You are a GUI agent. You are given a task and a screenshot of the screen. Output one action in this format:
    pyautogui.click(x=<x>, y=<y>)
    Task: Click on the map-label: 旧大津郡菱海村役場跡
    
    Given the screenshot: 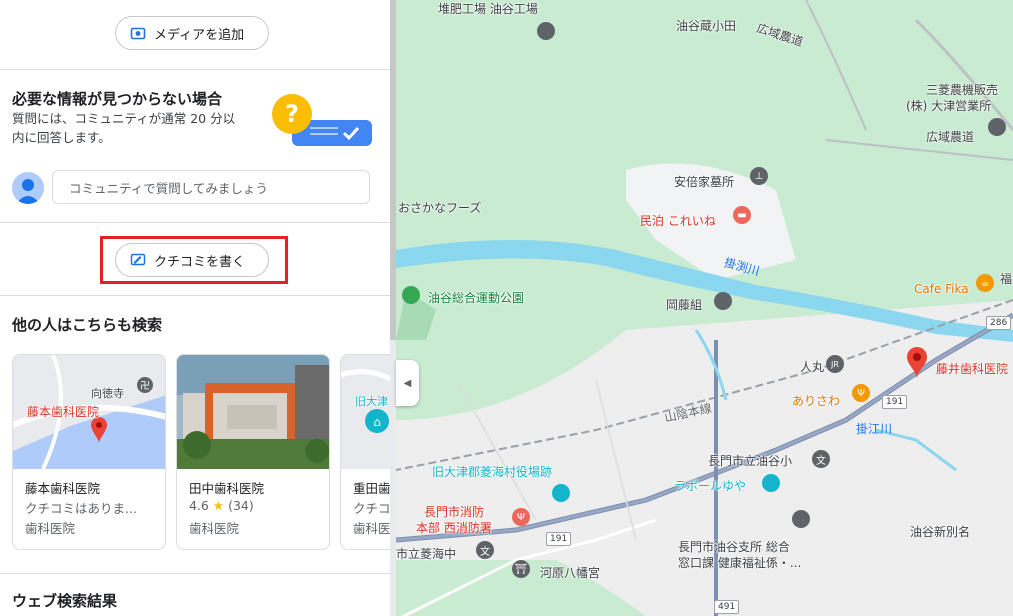 What is the action you would take?
    pyautogui.click(x=492, y=472)
    